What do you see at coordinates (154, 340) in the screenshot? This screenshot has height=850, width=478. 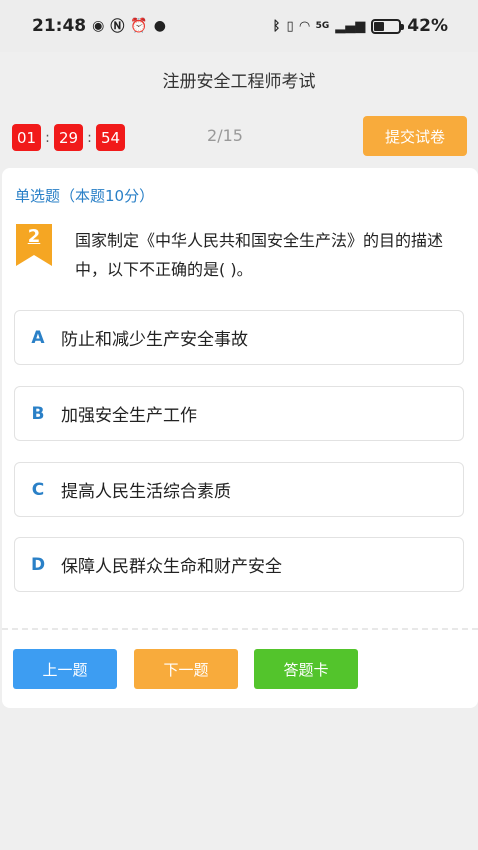 I see `option-text: 防止和减少生产安全事故` at bounding box center [154, 340].